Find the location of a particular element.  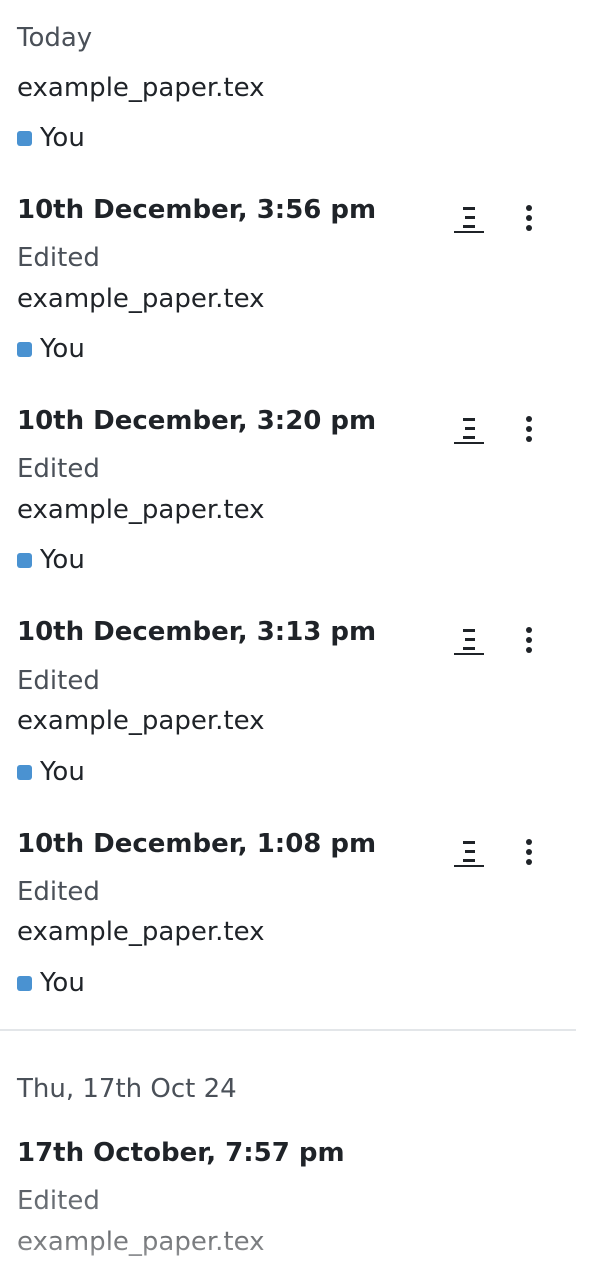

group-divider is located at coordinates (288, 1030).